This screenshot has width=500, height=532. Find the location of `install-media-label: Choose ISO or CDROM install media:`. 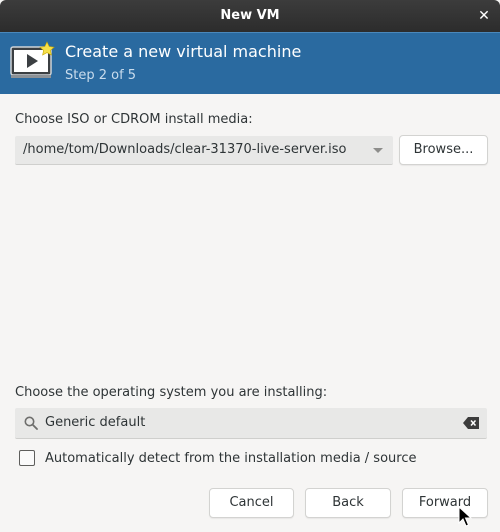

install-media-label: Choose ISO or CDROM install media: is located at coordinates (134, 119).